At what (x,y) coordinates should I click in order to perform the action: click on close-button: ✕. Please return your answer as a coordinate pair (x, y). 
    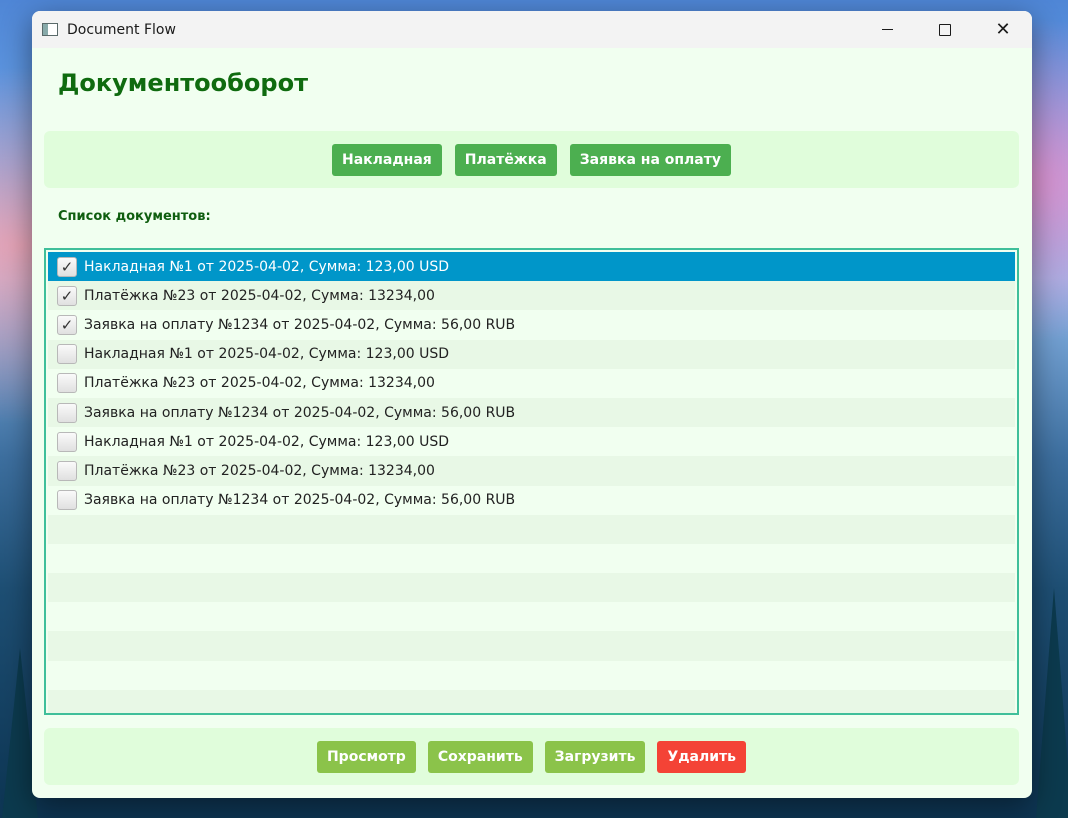
    Looking at the image, I should click on (1003, 29).